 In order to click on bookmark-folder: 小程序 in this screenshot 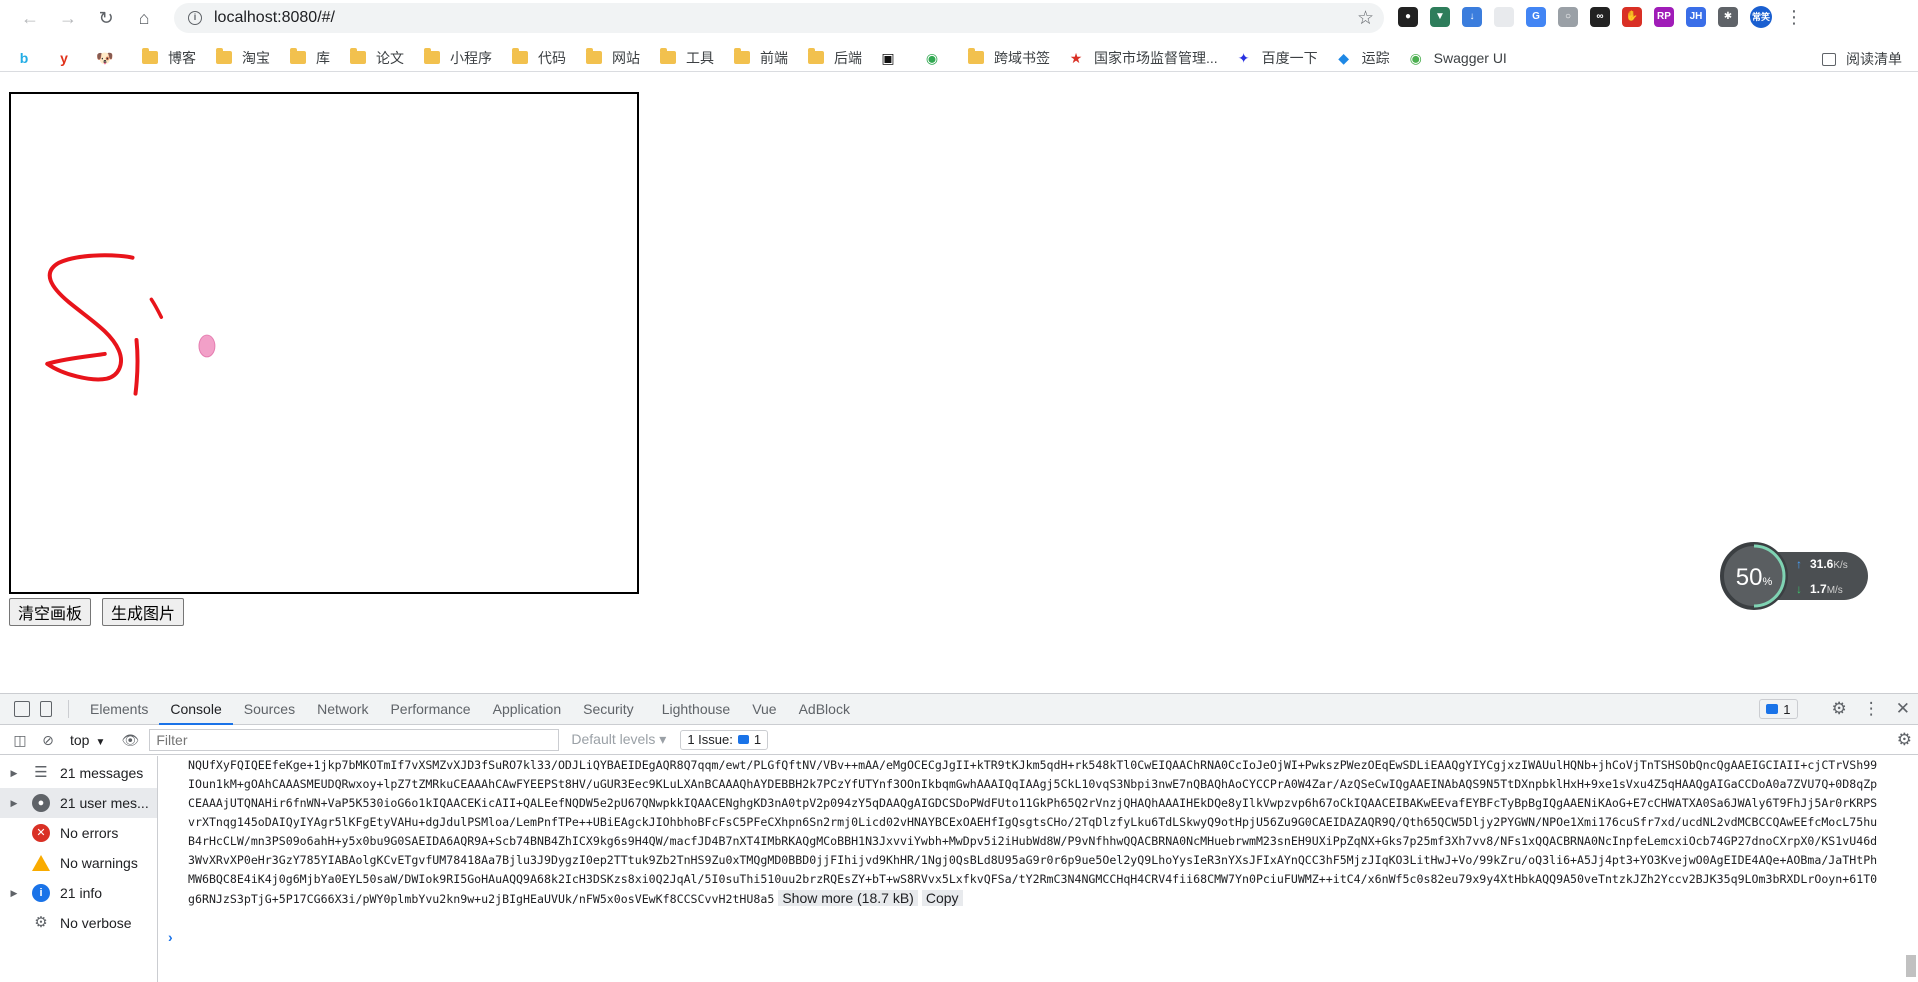, I will do `click(458, 58)`.